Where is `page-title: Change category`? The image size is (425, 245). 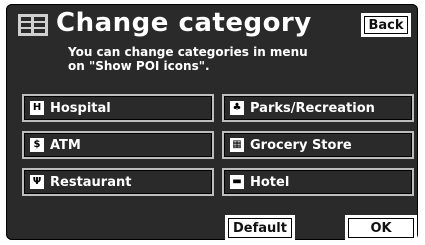 page-title: Change category is located at coordinates (184, 23).